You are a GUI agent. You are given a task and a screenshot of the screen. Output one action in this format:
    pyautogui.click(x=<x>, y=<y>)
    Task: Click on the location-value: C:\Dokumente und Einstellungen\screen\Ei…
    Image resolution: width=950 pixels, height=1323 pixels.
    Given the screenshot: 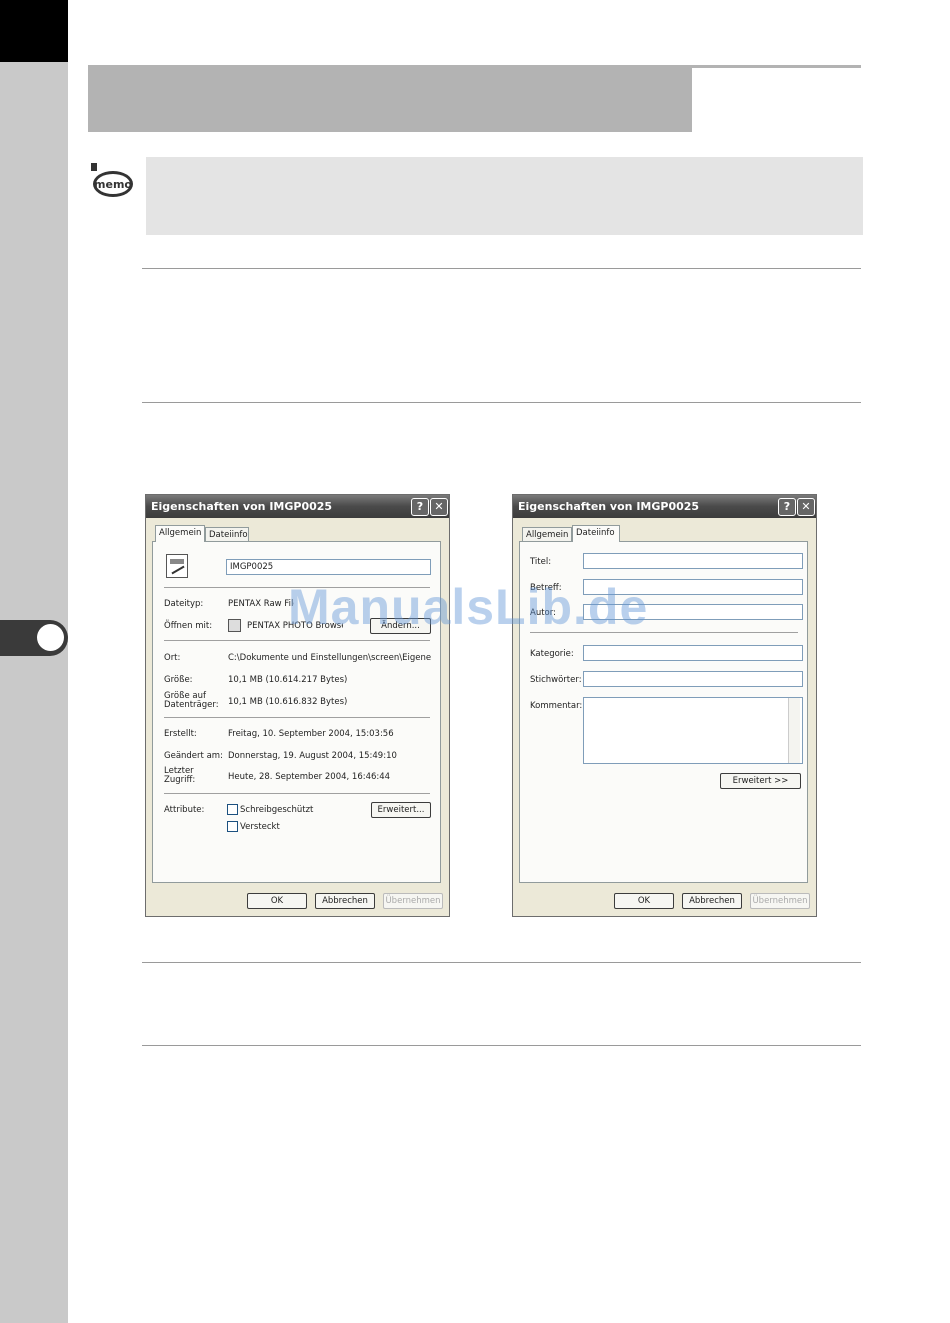 What is the action you would take?
    pyautogui.click(x=329, y=658)
    